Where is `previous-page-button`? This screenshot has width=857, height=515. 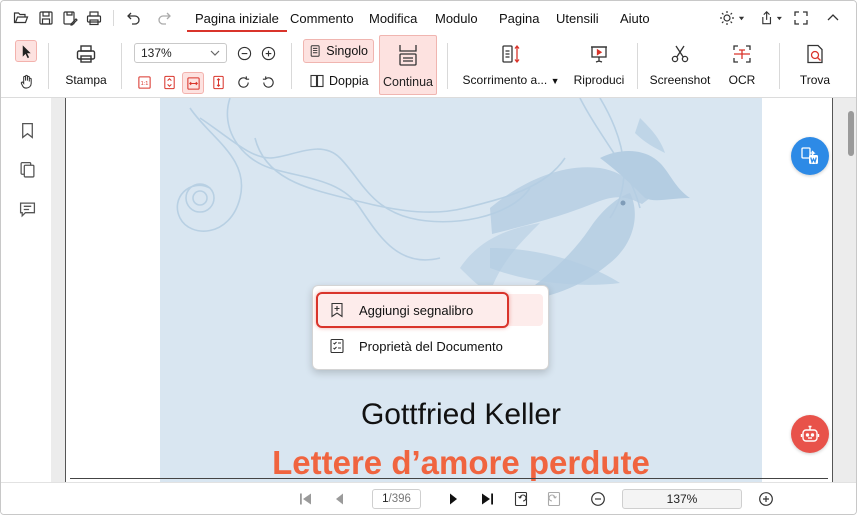
previous-page-button is located at coordinates (340, 499).